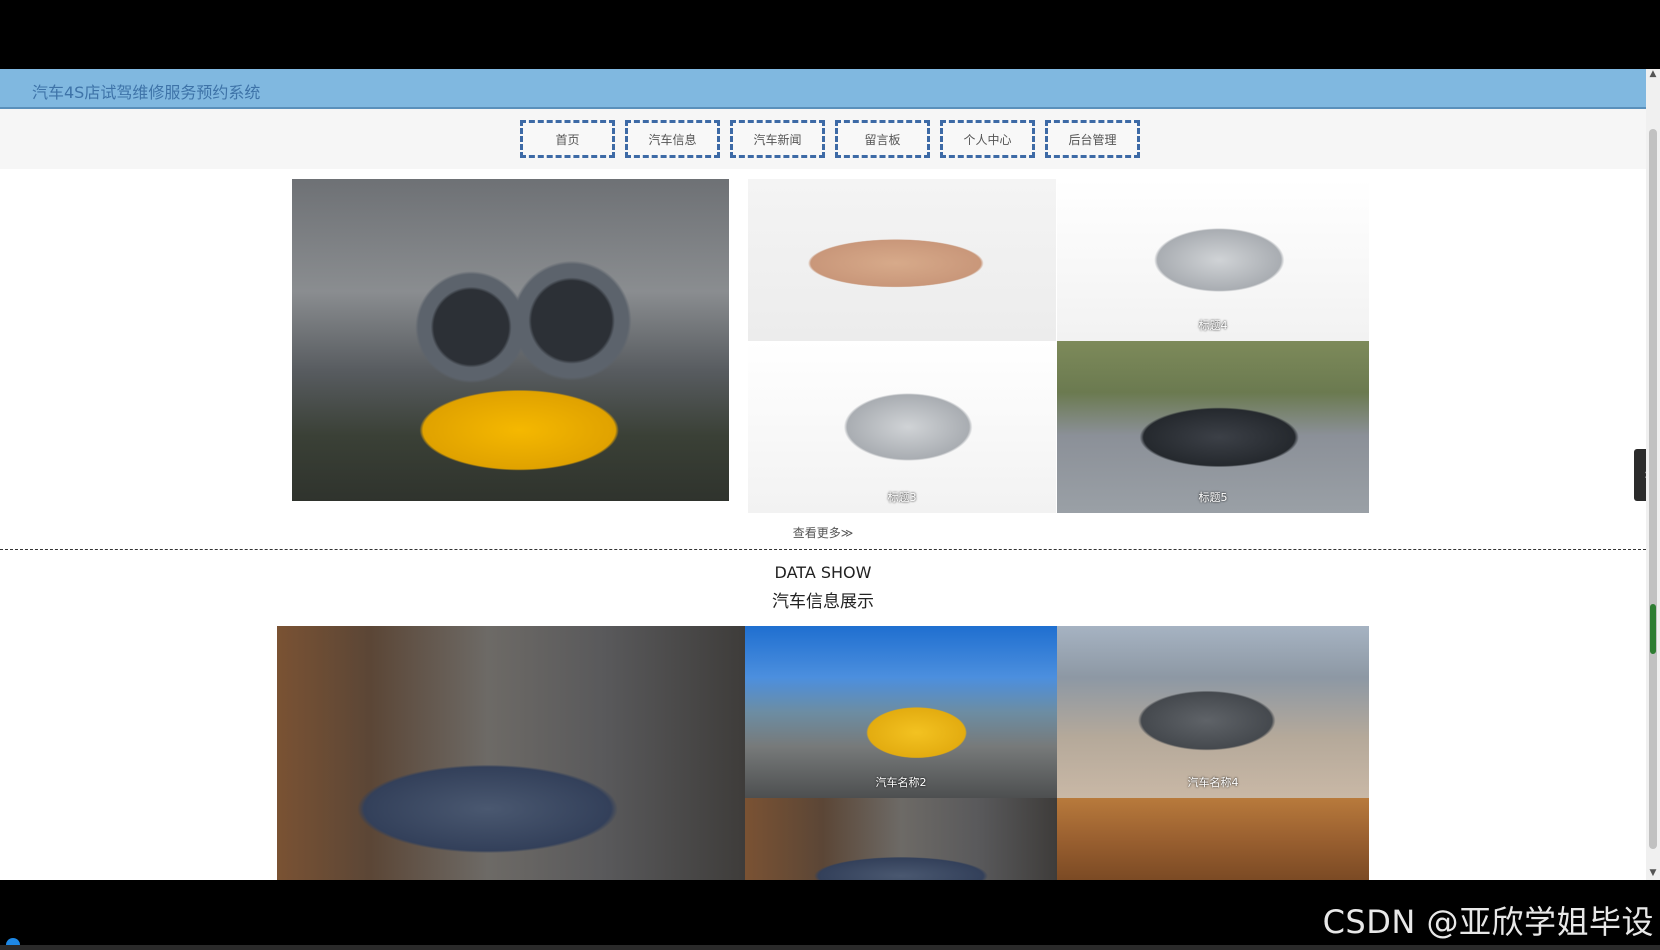  I want to click on section-divider, so click(823, 549).